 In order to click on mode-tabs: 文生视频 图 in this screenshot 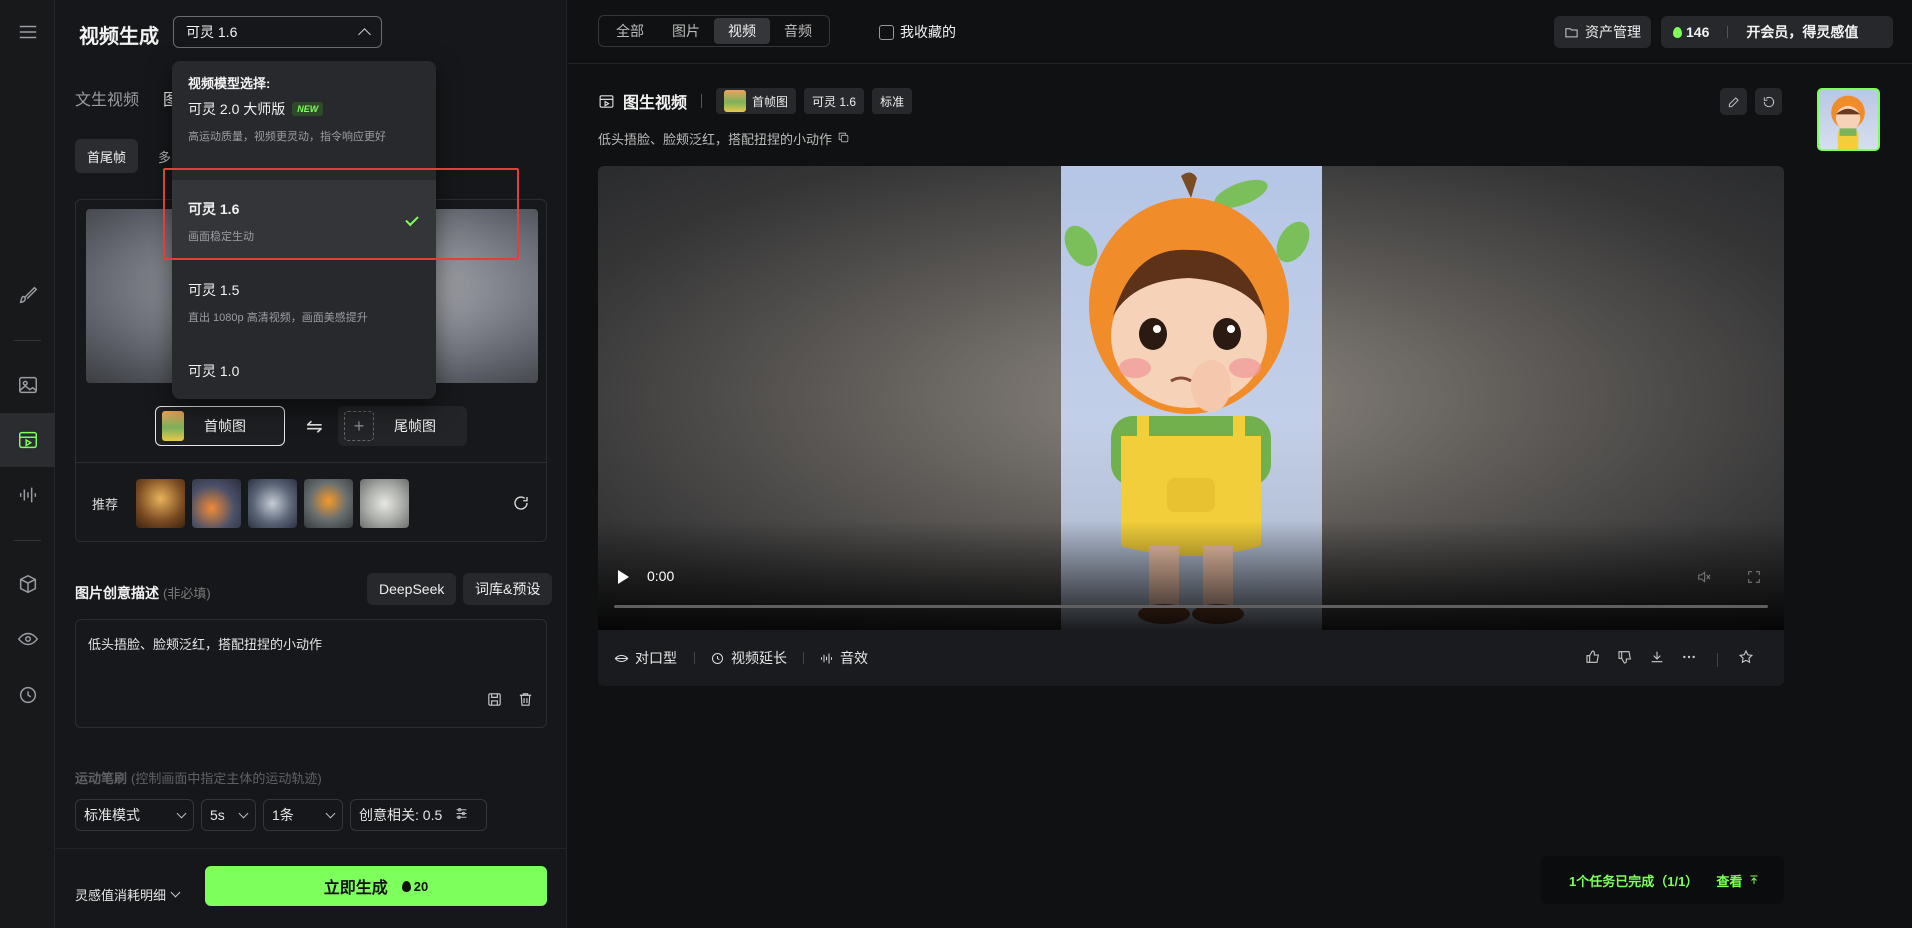, I will do `click(127, 98)`.